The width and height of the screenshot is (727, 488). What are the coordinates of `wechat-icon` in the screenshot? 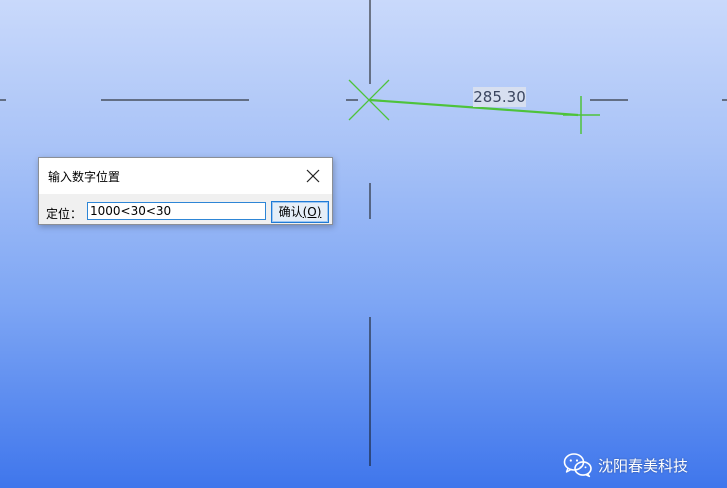 It's located at (577, 465).